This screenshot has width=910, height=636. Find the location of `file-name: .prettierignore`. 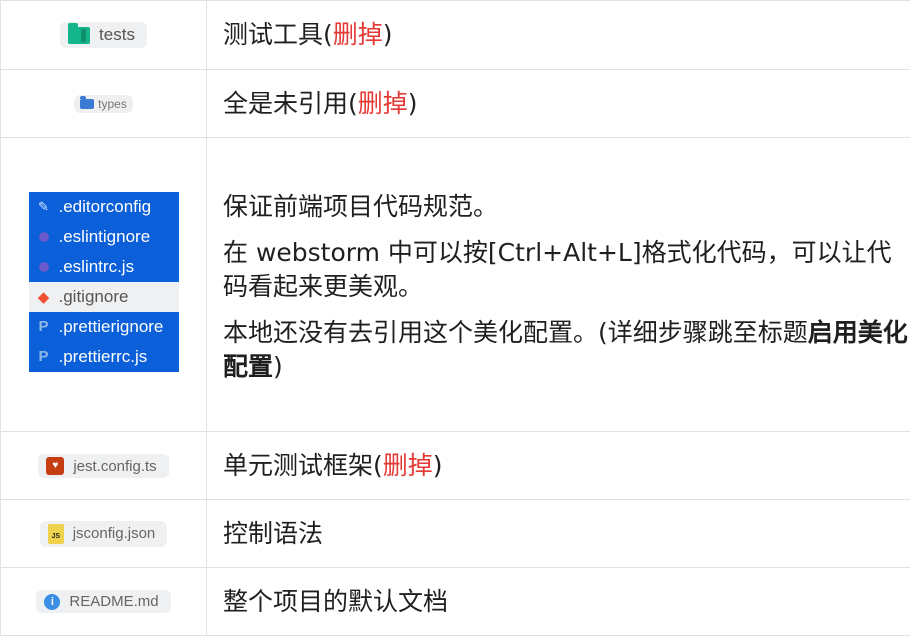

file-name: .prettierignore is located at coordinates (111, 327).